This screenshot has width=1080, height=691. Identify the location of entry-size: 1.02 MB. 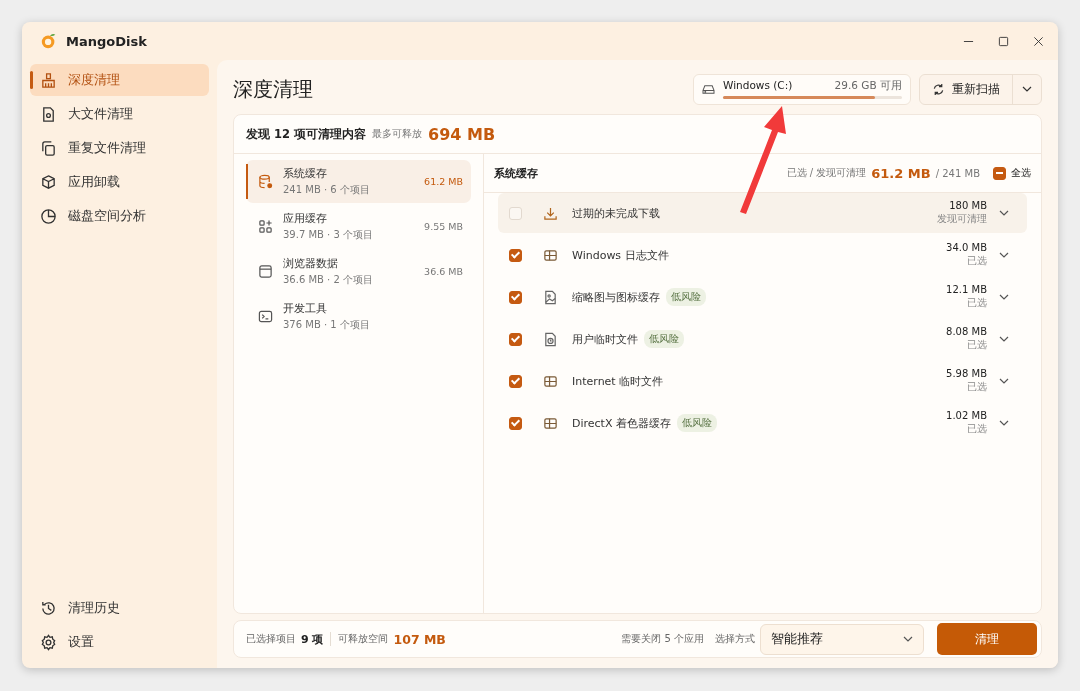
(966, 415).